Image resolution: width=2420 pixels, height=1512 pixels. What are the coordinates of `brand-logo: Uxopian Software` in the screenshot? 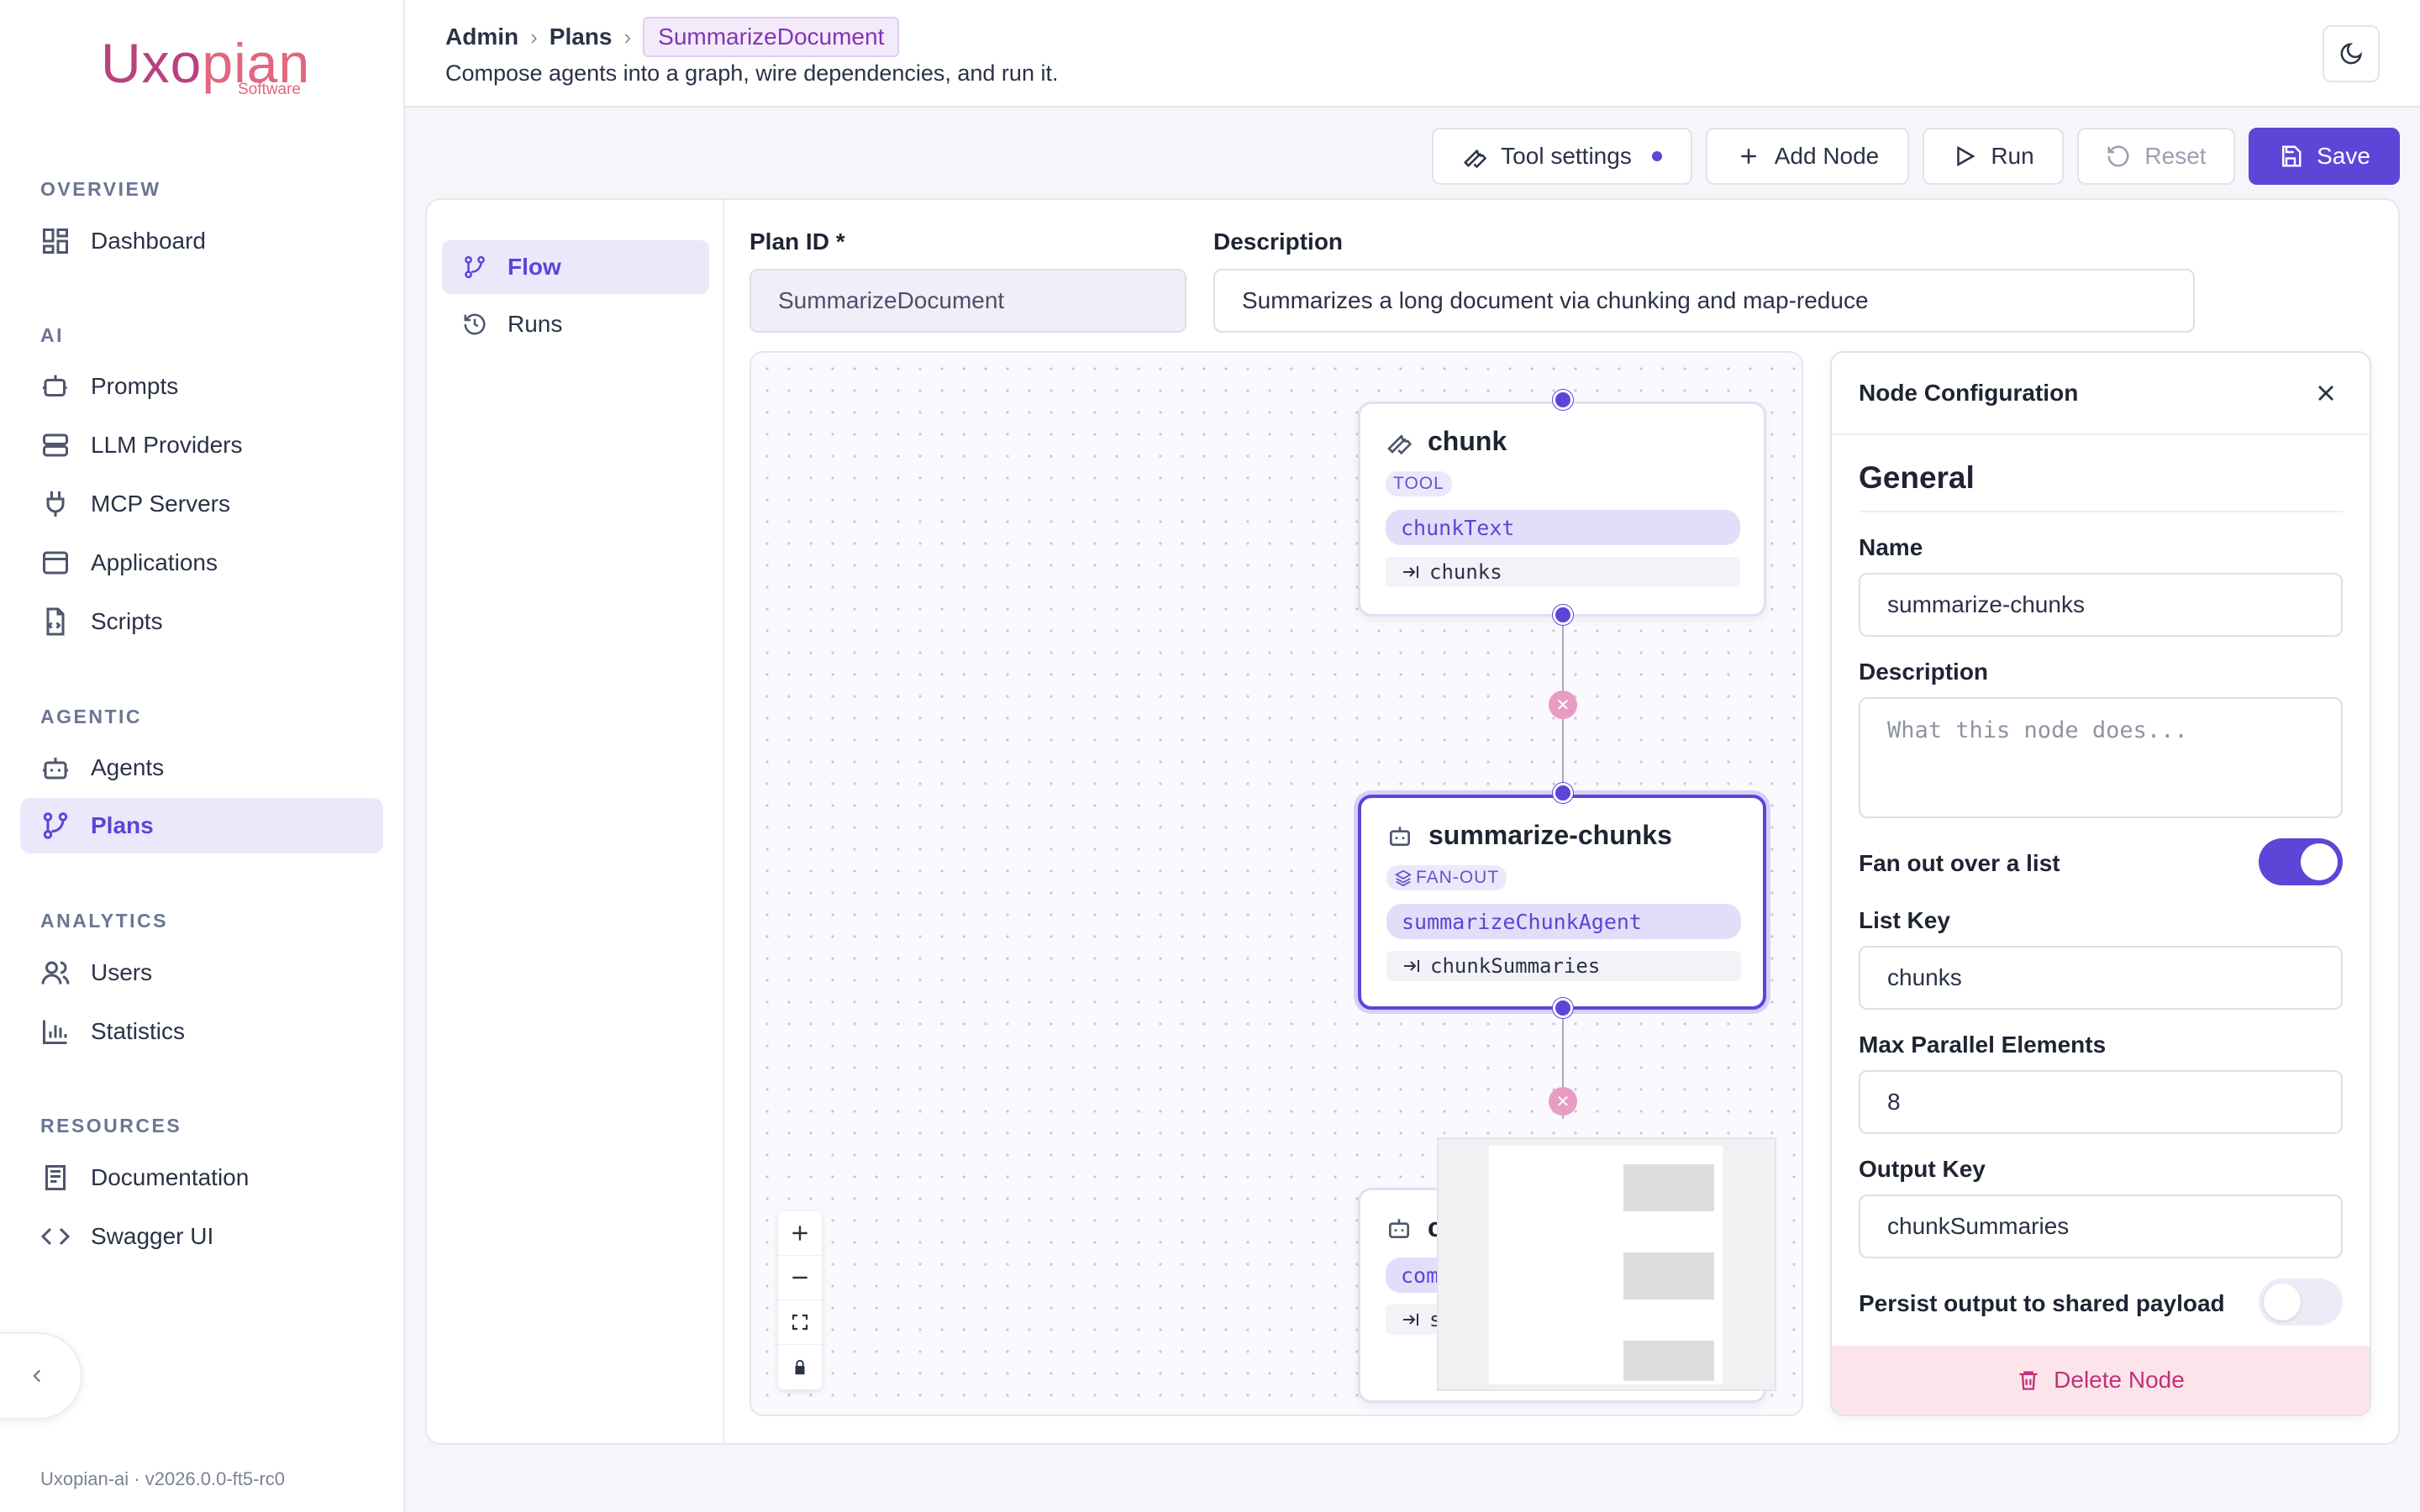 It's located at (205, 67).